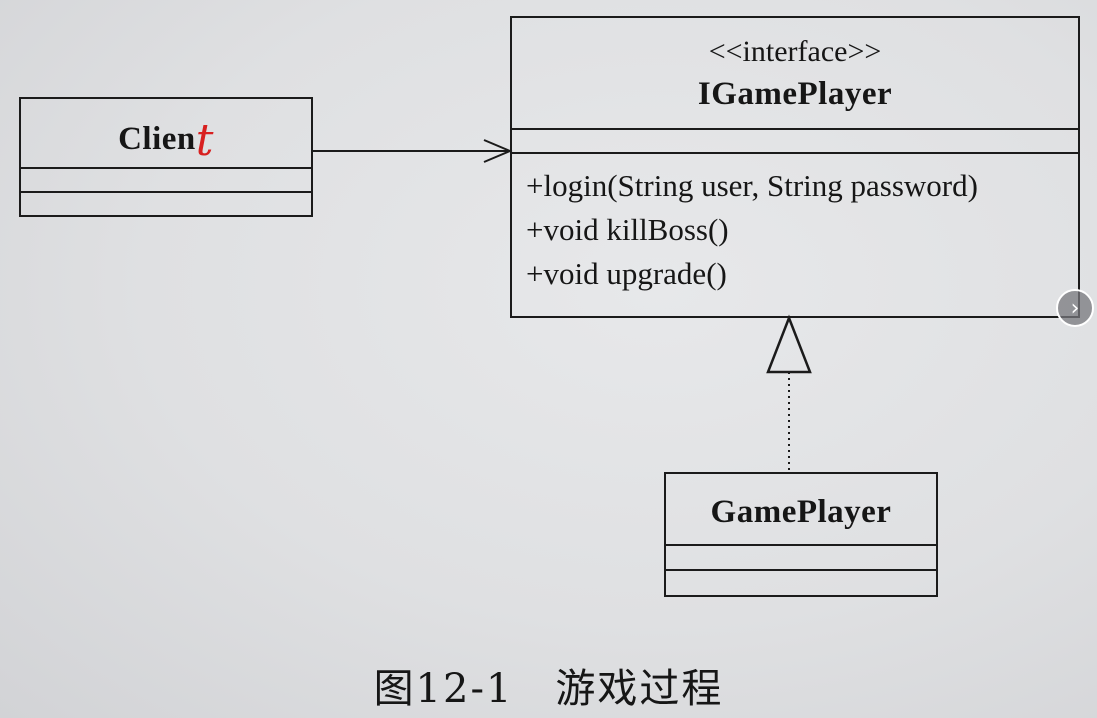 This screenshot has height=718, width=1097. Describe the element at coordinates (795, 94) in the screenshot. I see `interface-class-name: IGamePlayer` at that location.